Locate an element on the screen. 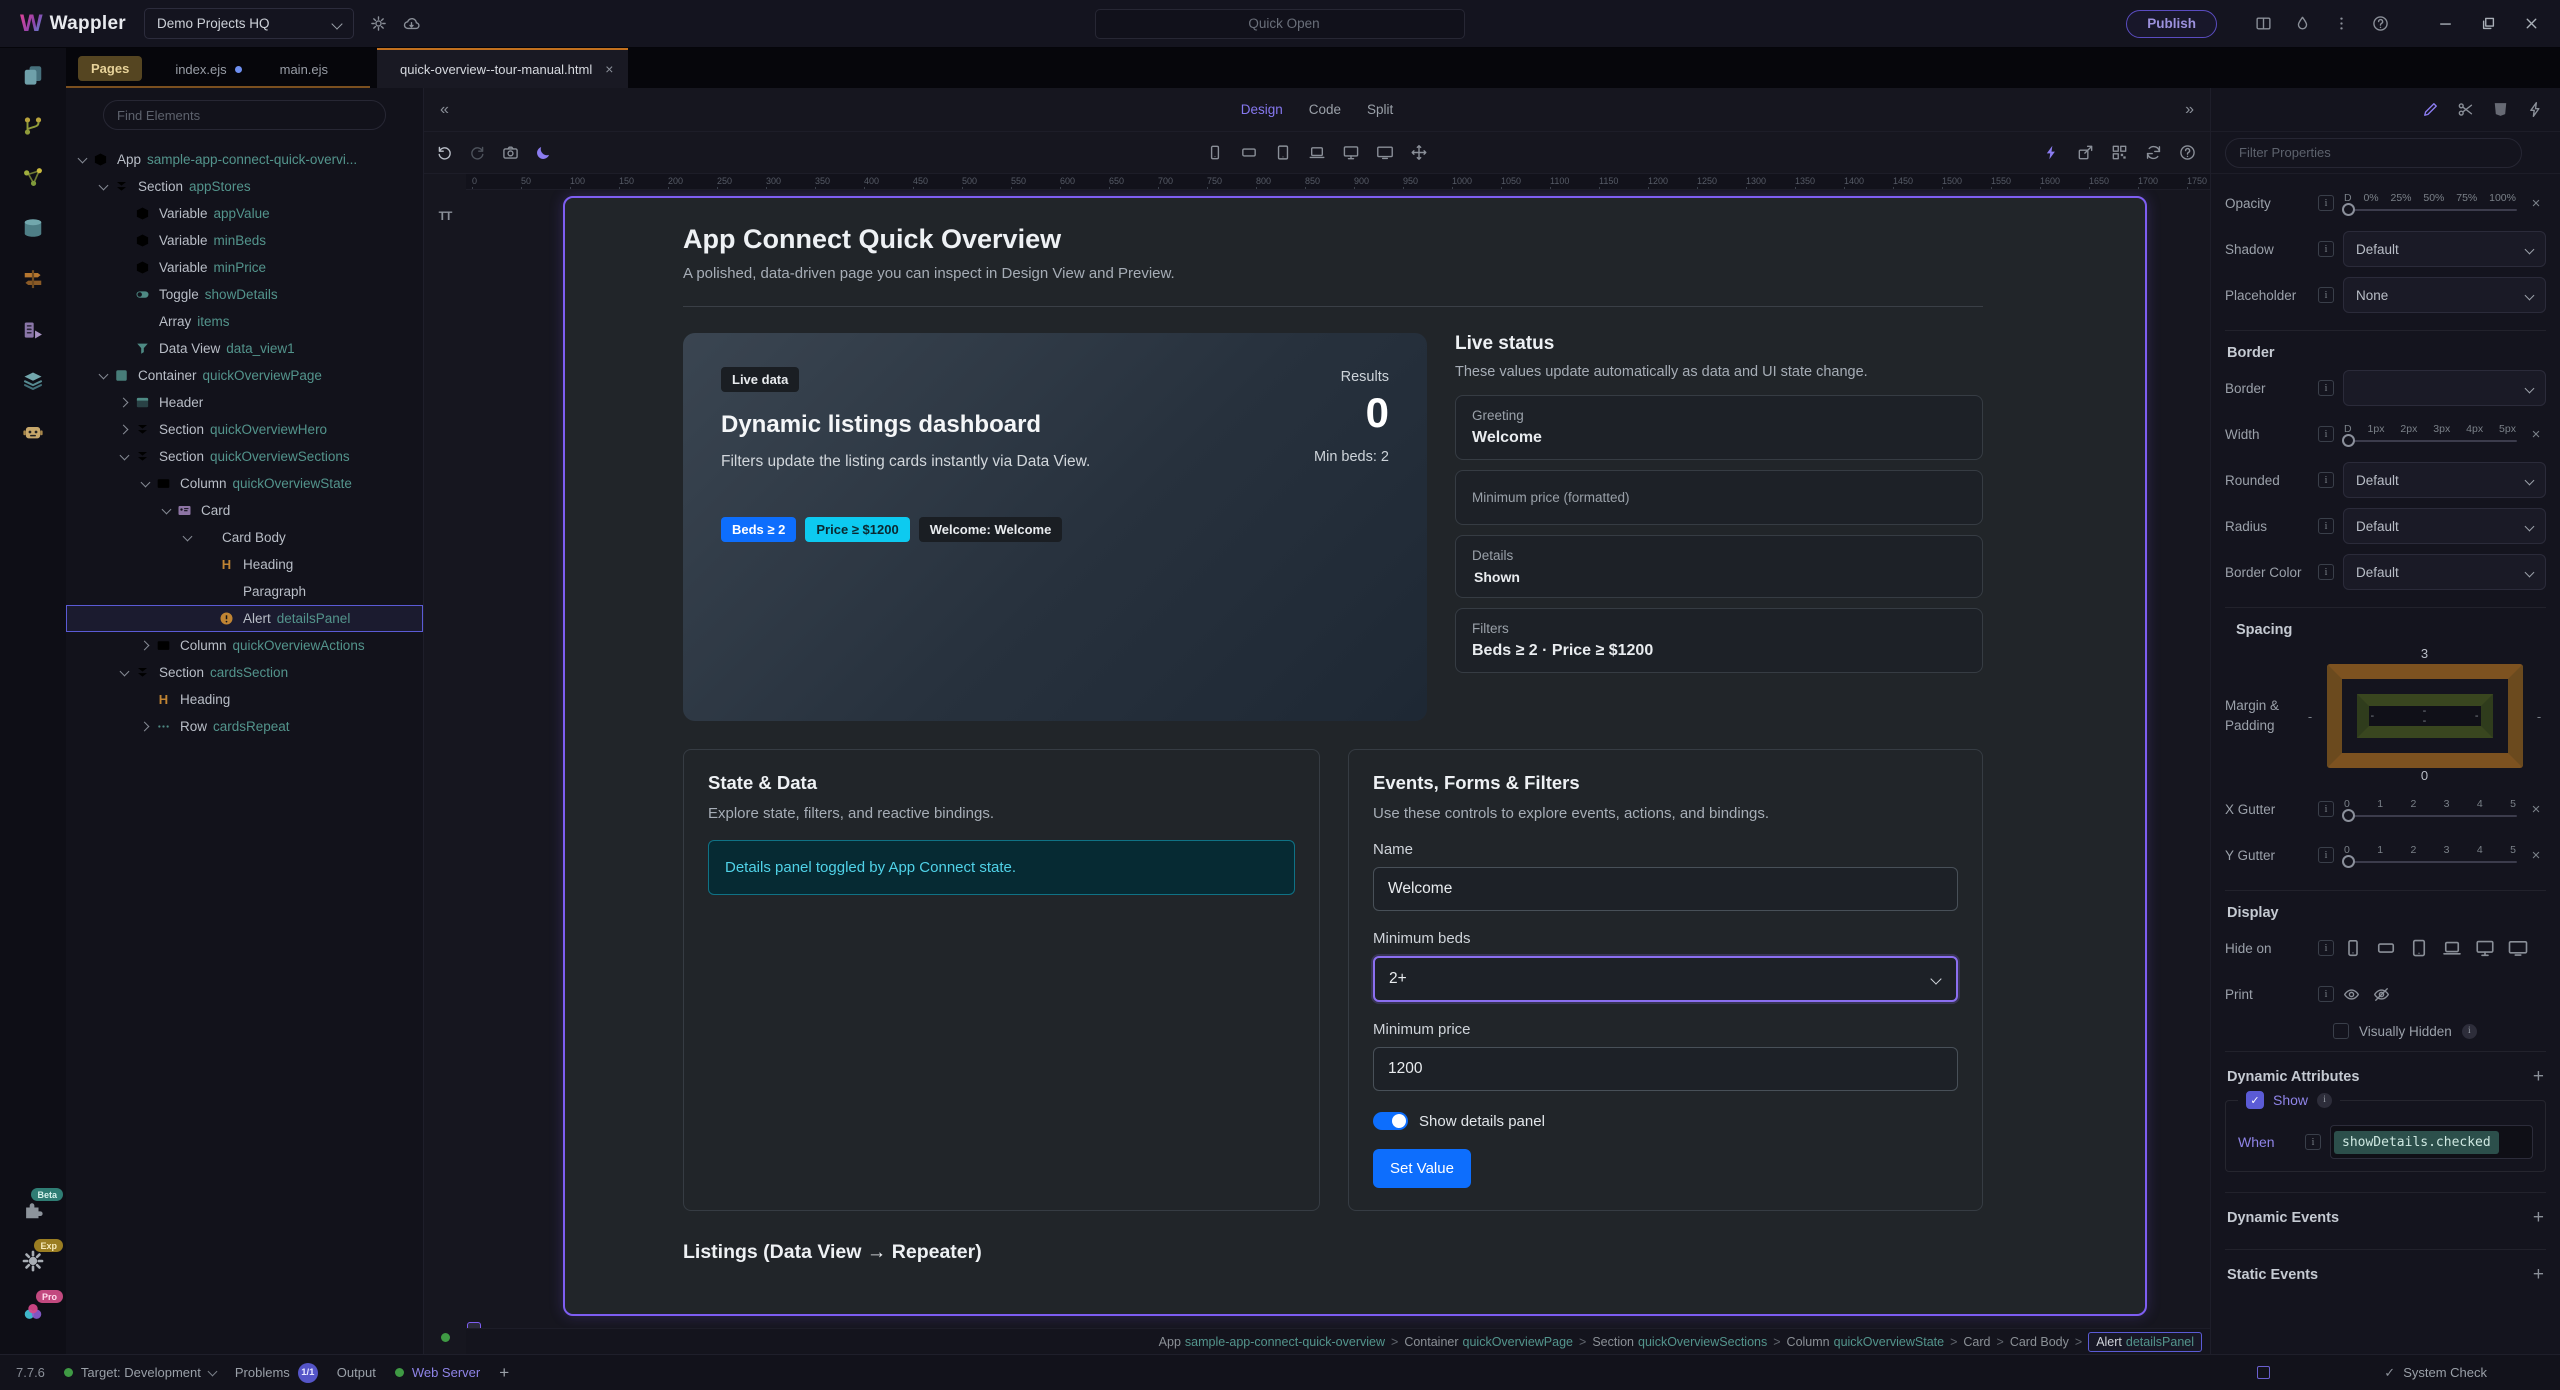 Image resolution: width=2560 pixels, height=1390 pixels. add-dynamic-event-icon: + is located at coordinates (2538, 1218).